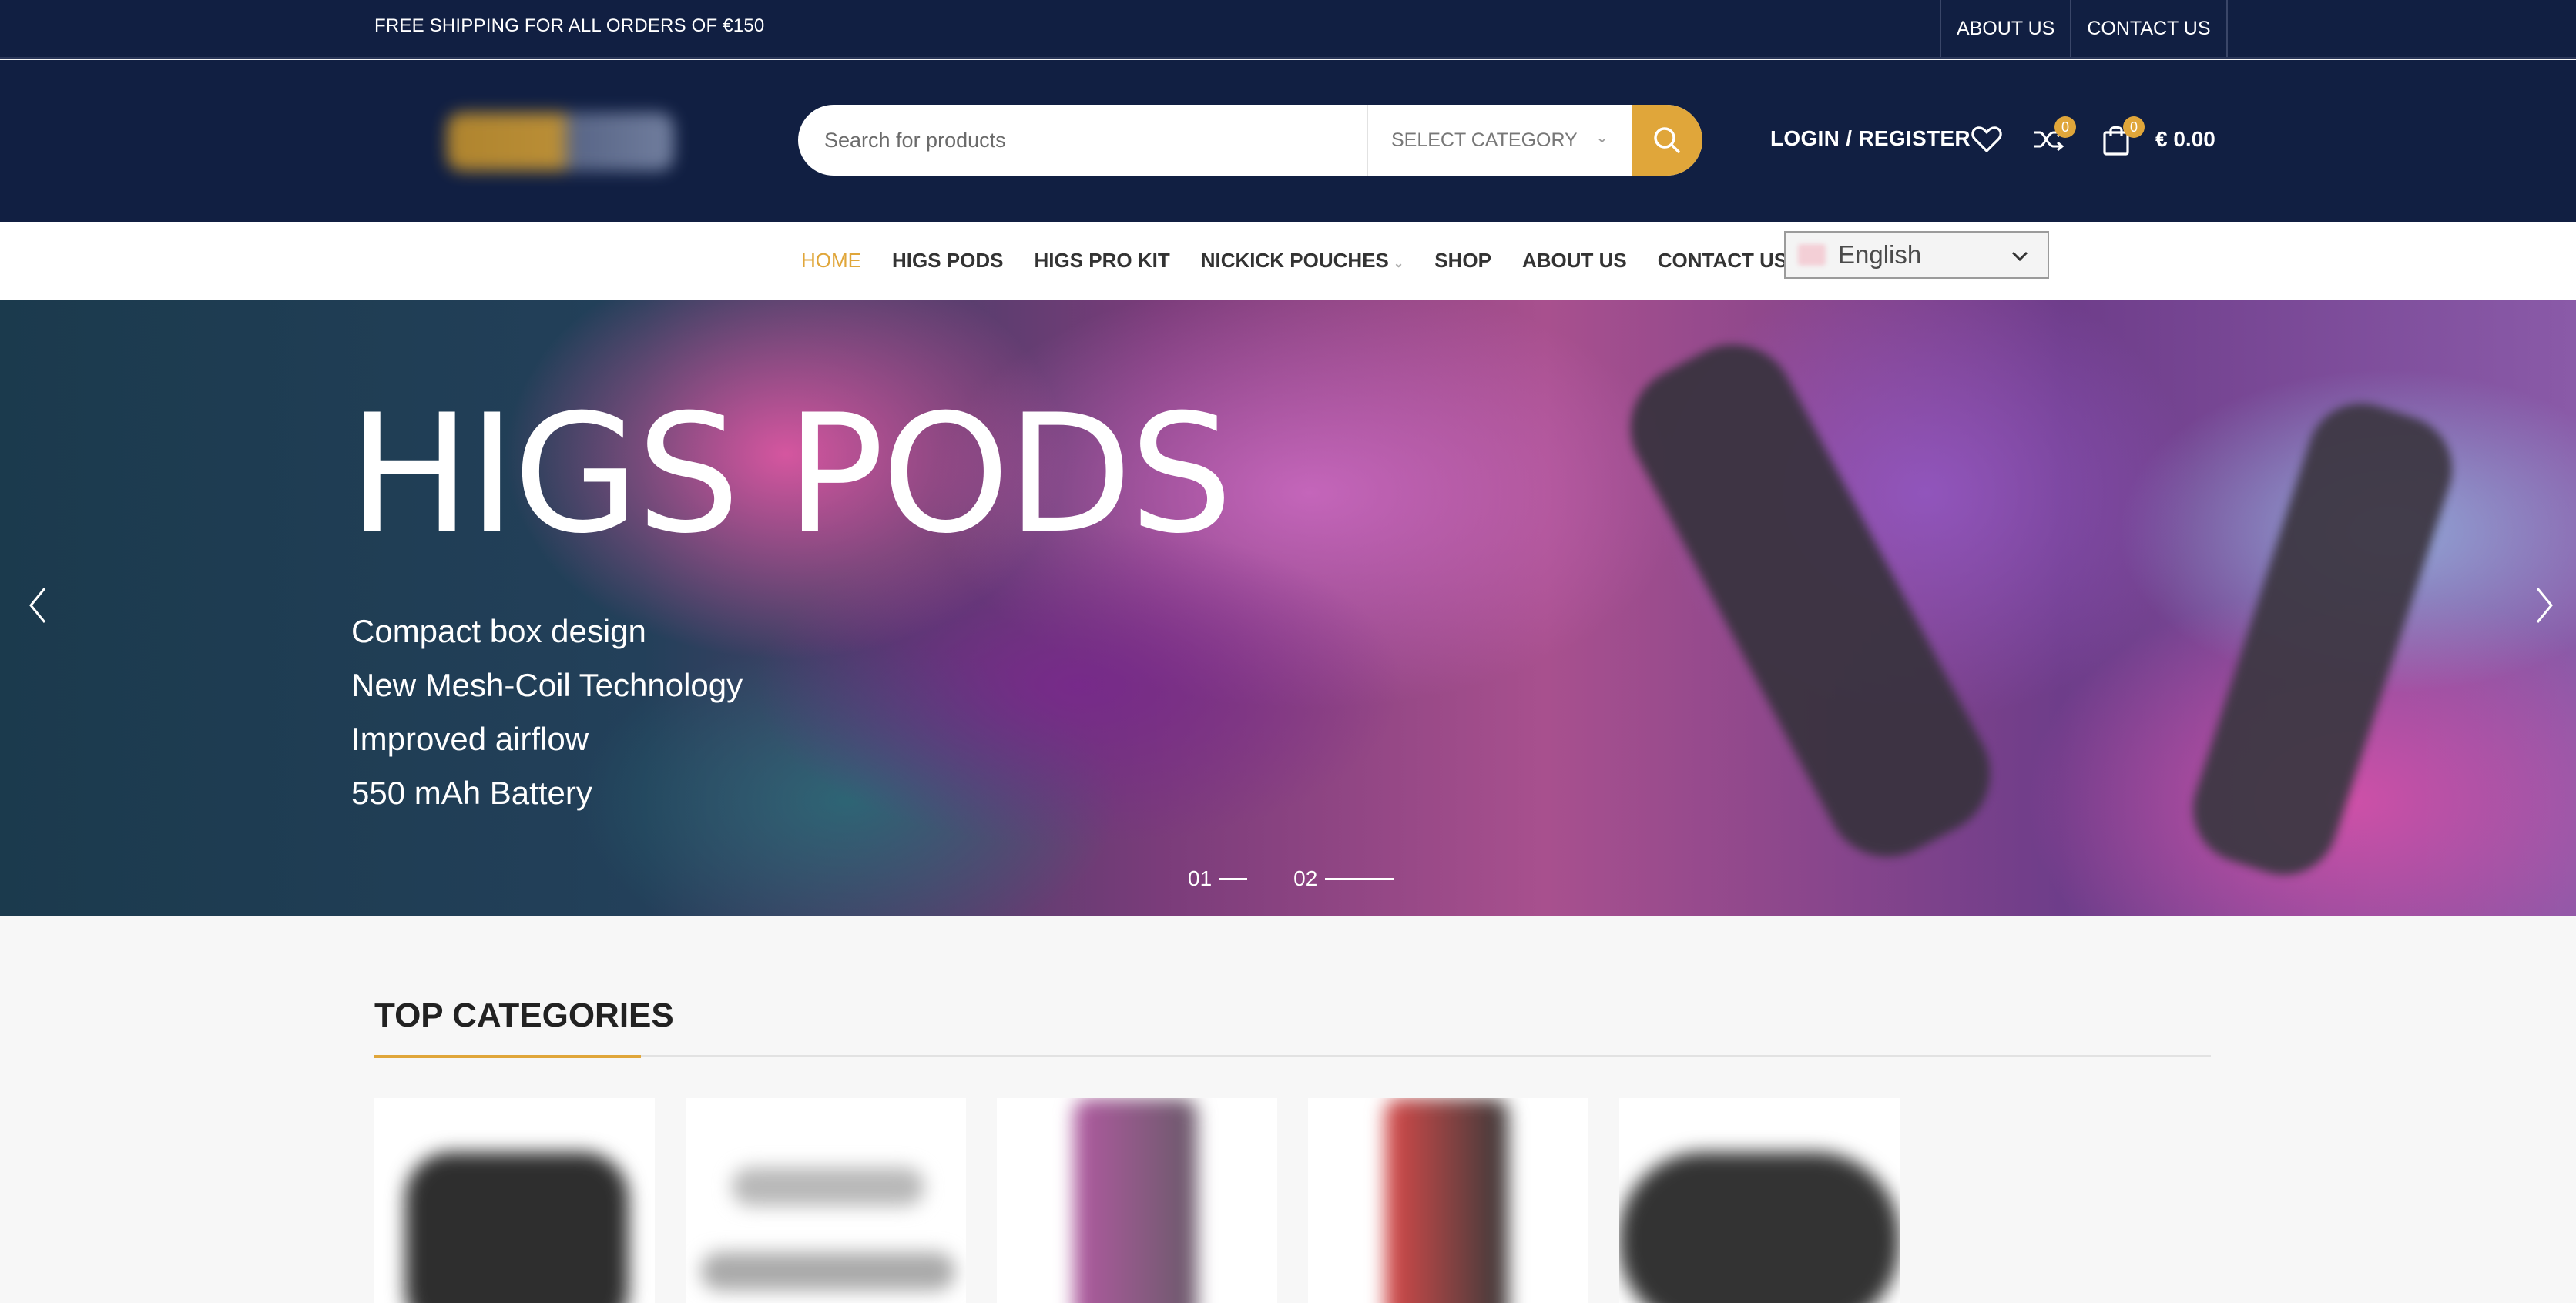 This screenshot has width=2576, height=1303. What do you see at coordinates (2185, 139) in the screenshot?
I see `cart-total: € 0.00` at bounding box center [2185, 139].